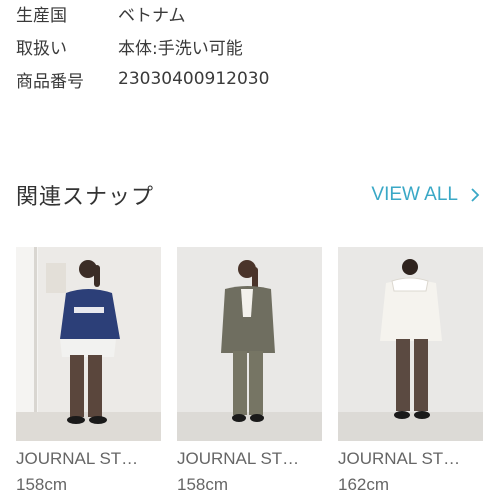  I want to click on view-all-link: VIEW ALL, so click(426, 195).